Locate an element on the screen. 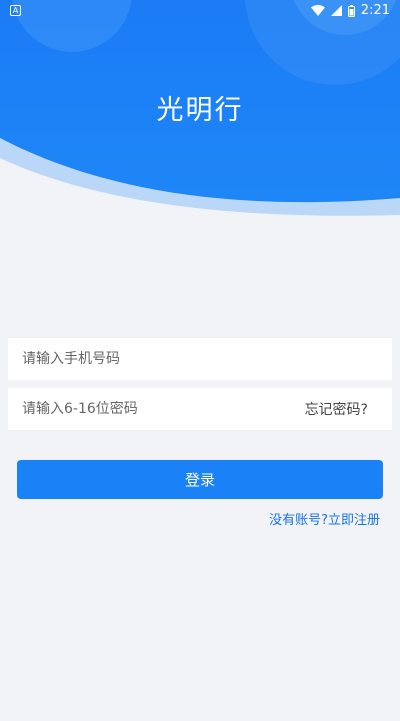 This screenshot has width=400, height=721. password-field: 忘记密码? is located at coordinates (200, 409).